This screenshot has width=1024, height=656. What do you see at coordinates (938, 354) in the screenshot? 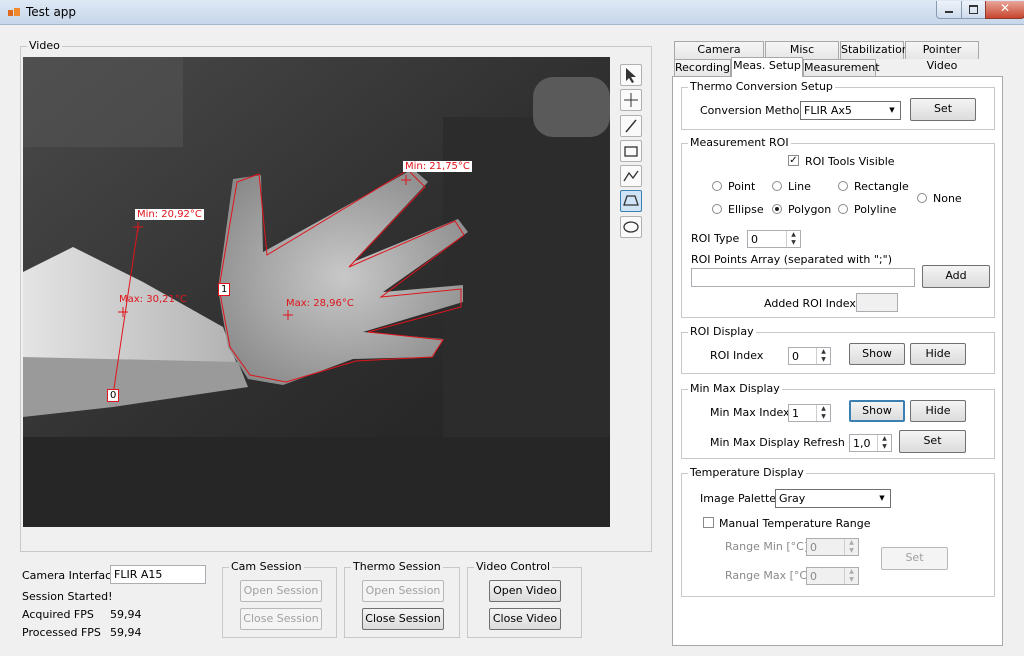
I see `roi-hide-button: Hide` at bounding box center [938, 354].